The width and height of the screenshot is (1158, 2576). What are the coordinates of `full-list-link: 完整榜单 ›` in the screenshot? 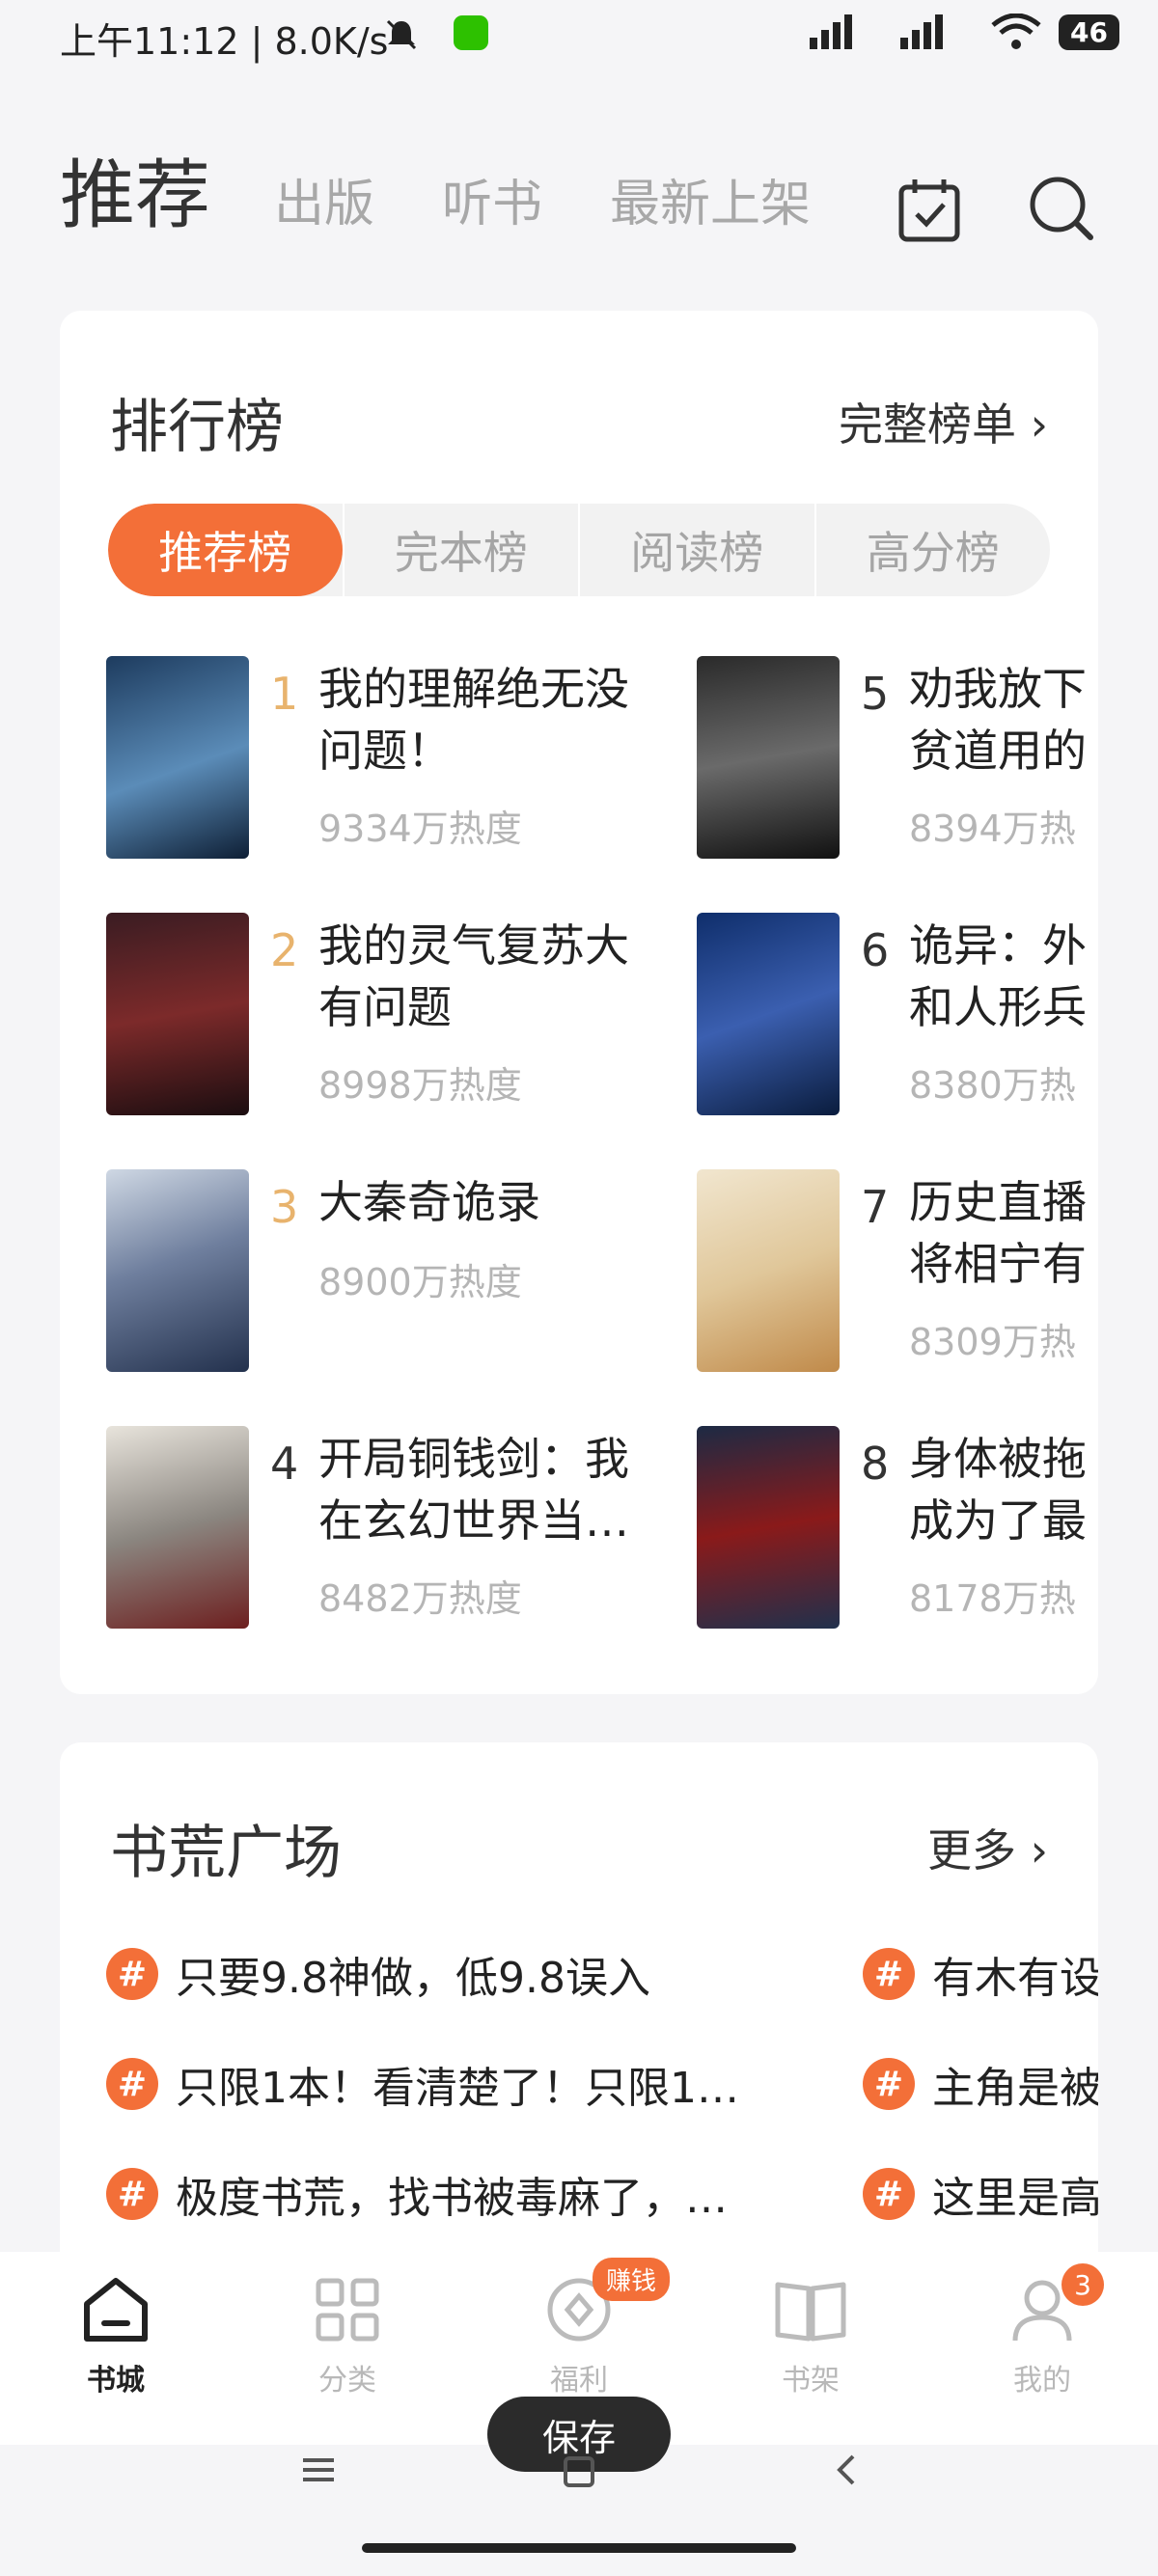 It's located at (943, 422).